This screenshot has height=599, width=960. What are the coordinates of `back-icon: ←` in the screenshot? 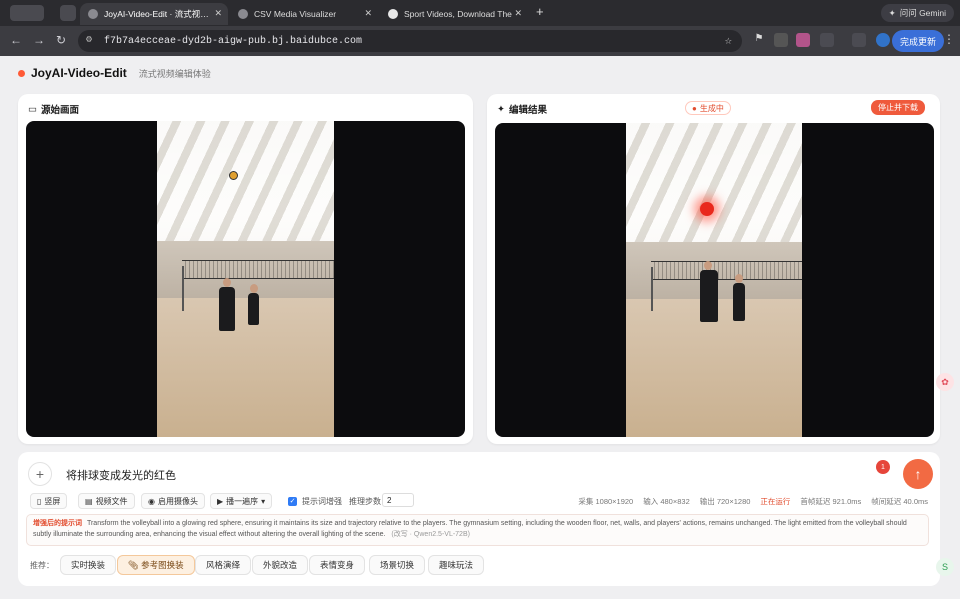 It's located at (16, 40).